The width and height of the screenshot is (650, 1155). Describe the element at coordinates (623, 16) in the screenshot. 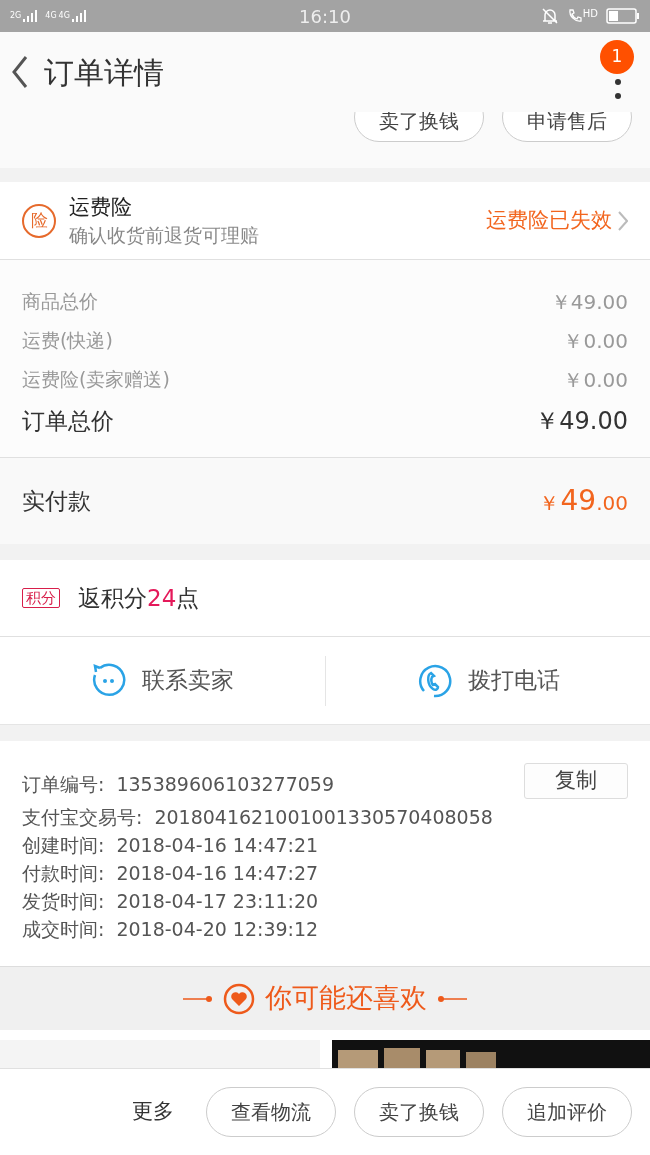

I see `battery-icon` at that location.